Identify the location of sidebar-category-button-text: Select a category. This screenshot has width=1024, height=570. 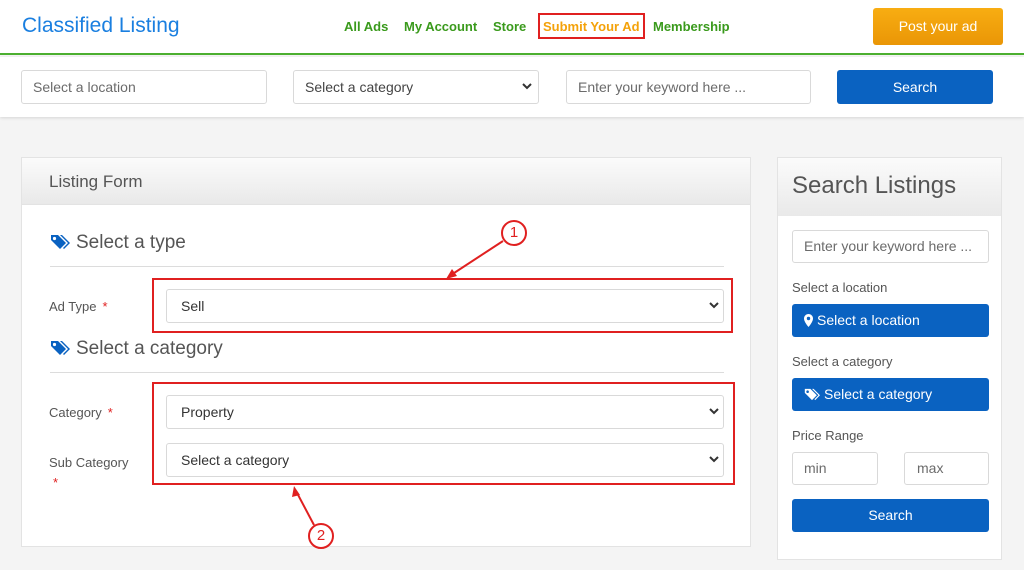
(878, 394).